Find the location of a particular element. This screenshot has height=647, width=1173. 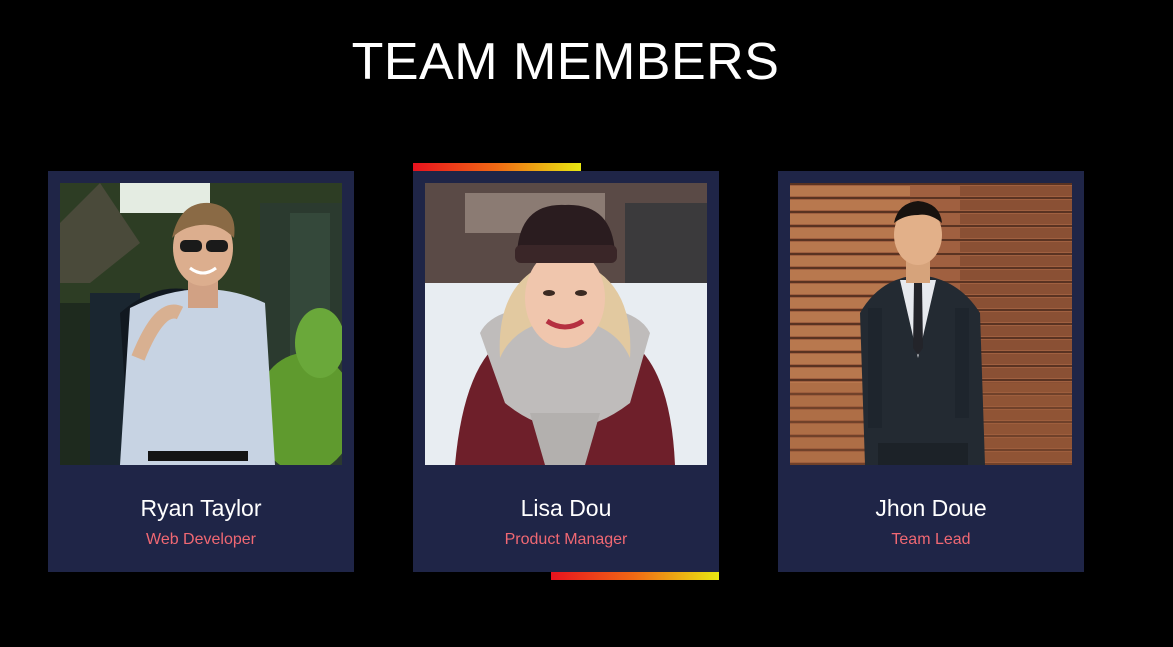

member-role: Team Lead is located at coordinates (931, 539).